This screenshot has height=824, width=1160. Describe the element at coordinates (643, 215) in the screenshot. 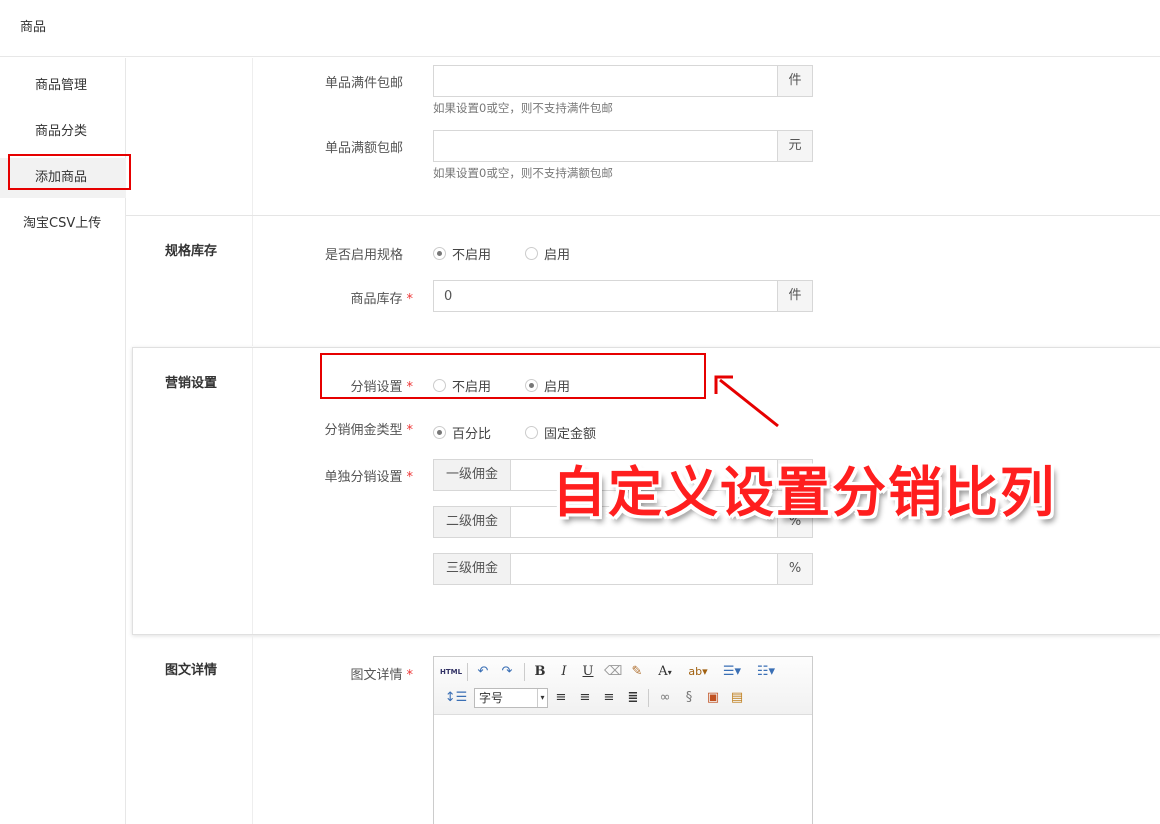

I see `section-divider` at that location.